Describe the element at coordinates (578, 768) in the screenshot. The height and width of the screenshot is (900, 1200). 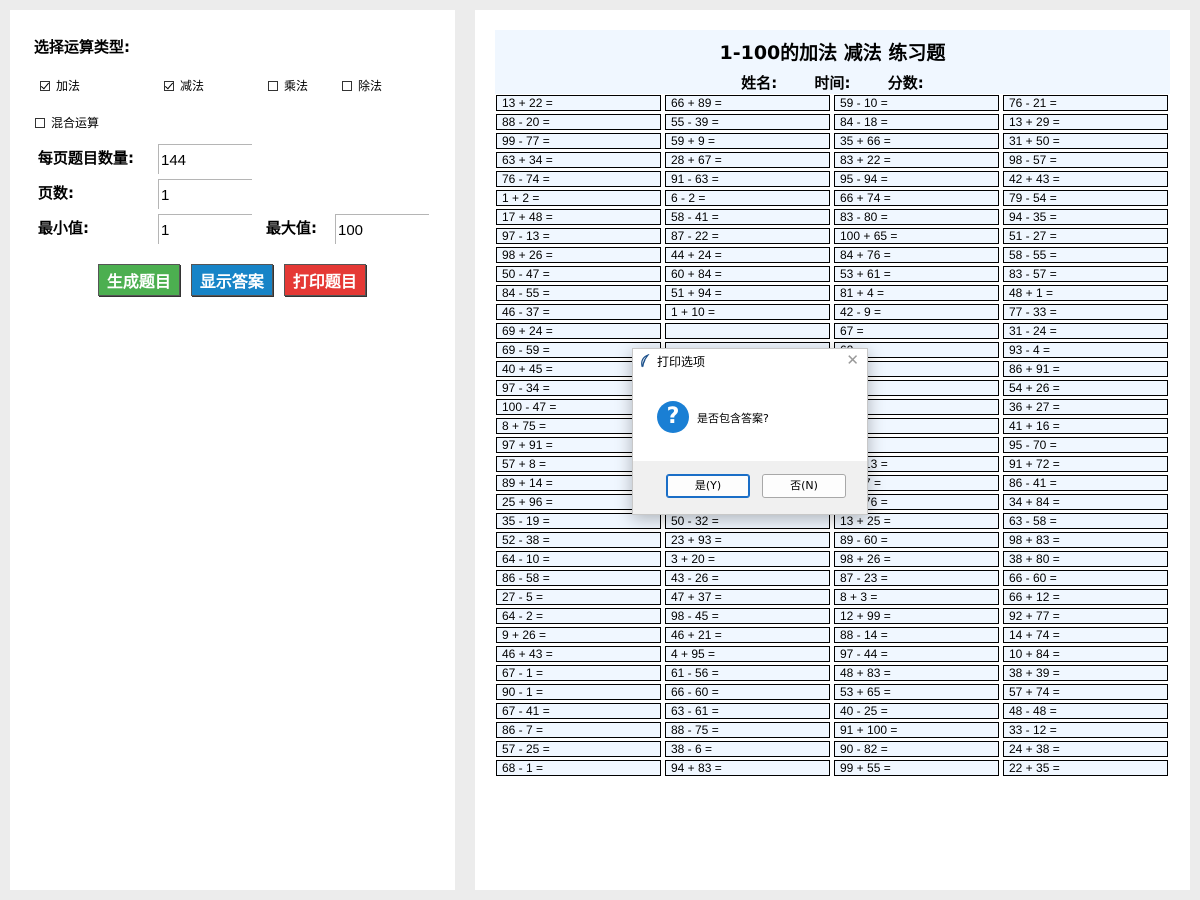
I see `problem-cell: 68 - 1 =` at that location.